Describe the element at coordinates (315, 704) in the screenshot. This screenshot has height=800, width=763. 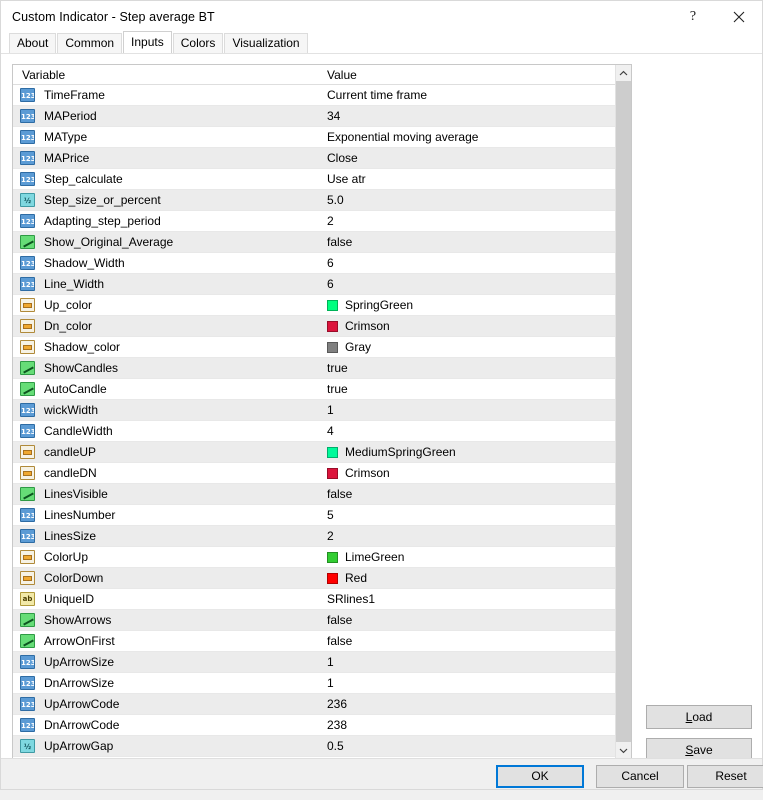
I see `table-row: 123 UpArrowCode 236` at that location.